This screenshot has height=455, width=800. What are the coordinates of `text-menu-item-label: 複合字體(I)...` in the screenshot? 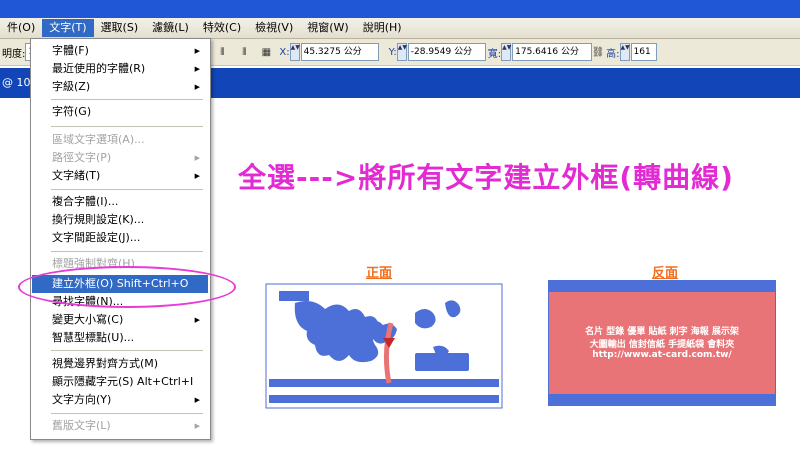 It's located at (85, 201).